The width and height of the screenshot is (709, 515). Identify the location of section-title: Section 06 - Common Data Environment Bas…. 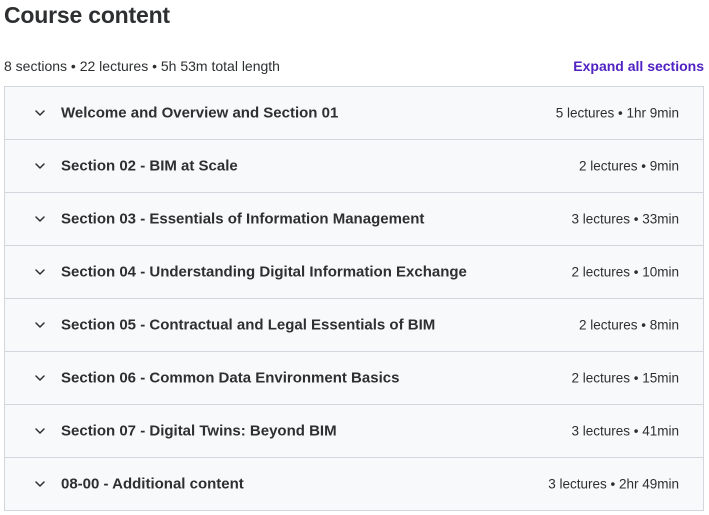
(230, 378).